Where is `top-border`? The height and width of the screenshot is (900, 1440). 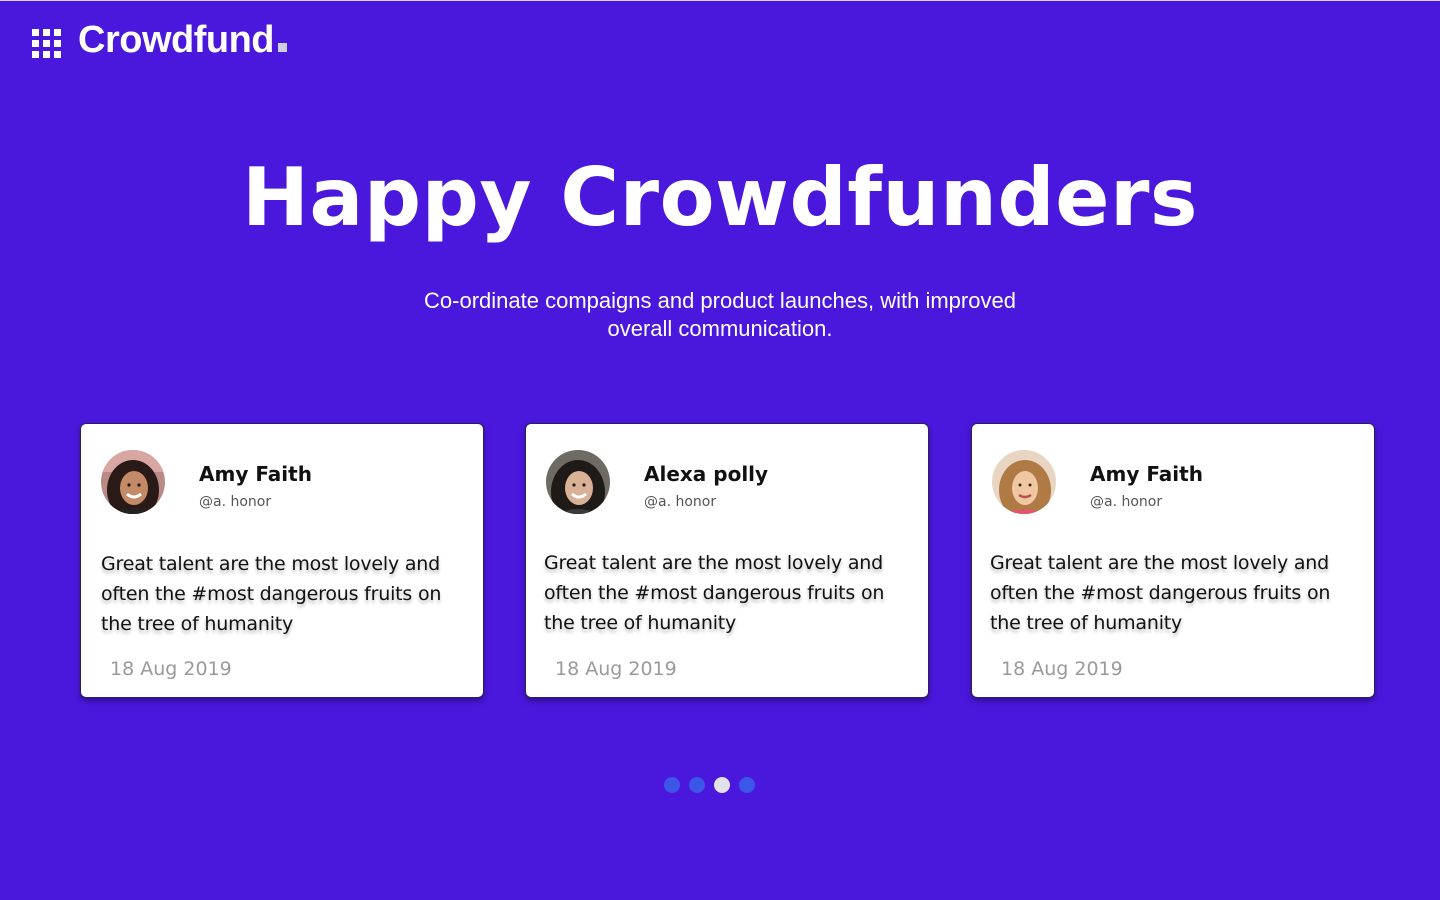
top-border is located at coordinates (720, 0).